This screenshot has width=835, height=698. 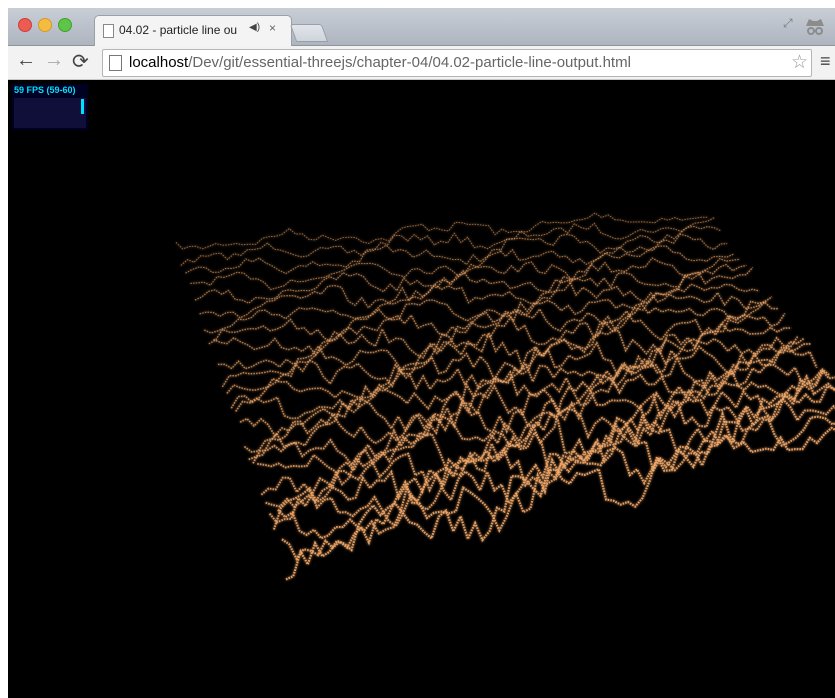 I want to click on browser-tab: 04.02 - particle line output ◀) ×, so click(x=193, y=30).